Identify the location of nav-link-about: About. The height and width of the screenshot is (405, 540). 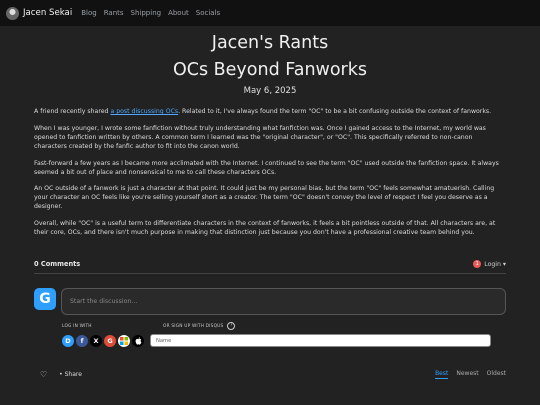
(178, 13).